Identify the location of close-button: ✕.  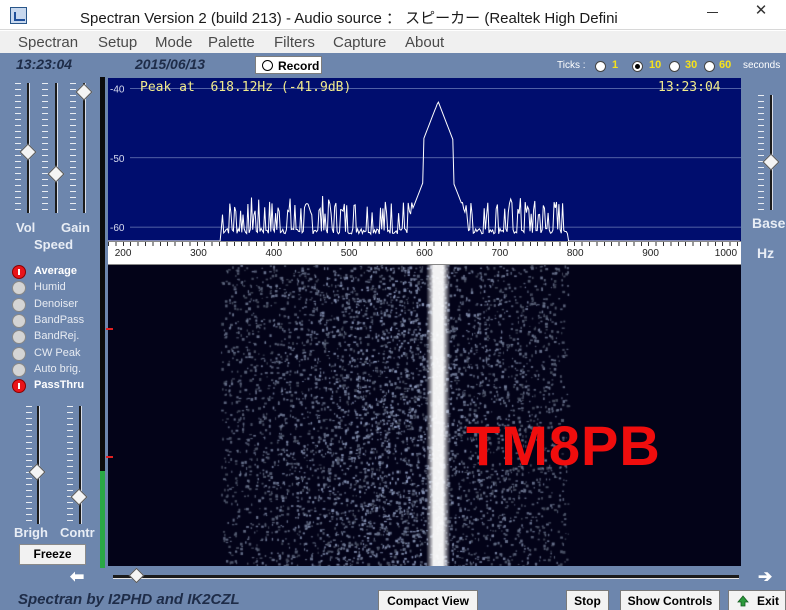
(761, 12).